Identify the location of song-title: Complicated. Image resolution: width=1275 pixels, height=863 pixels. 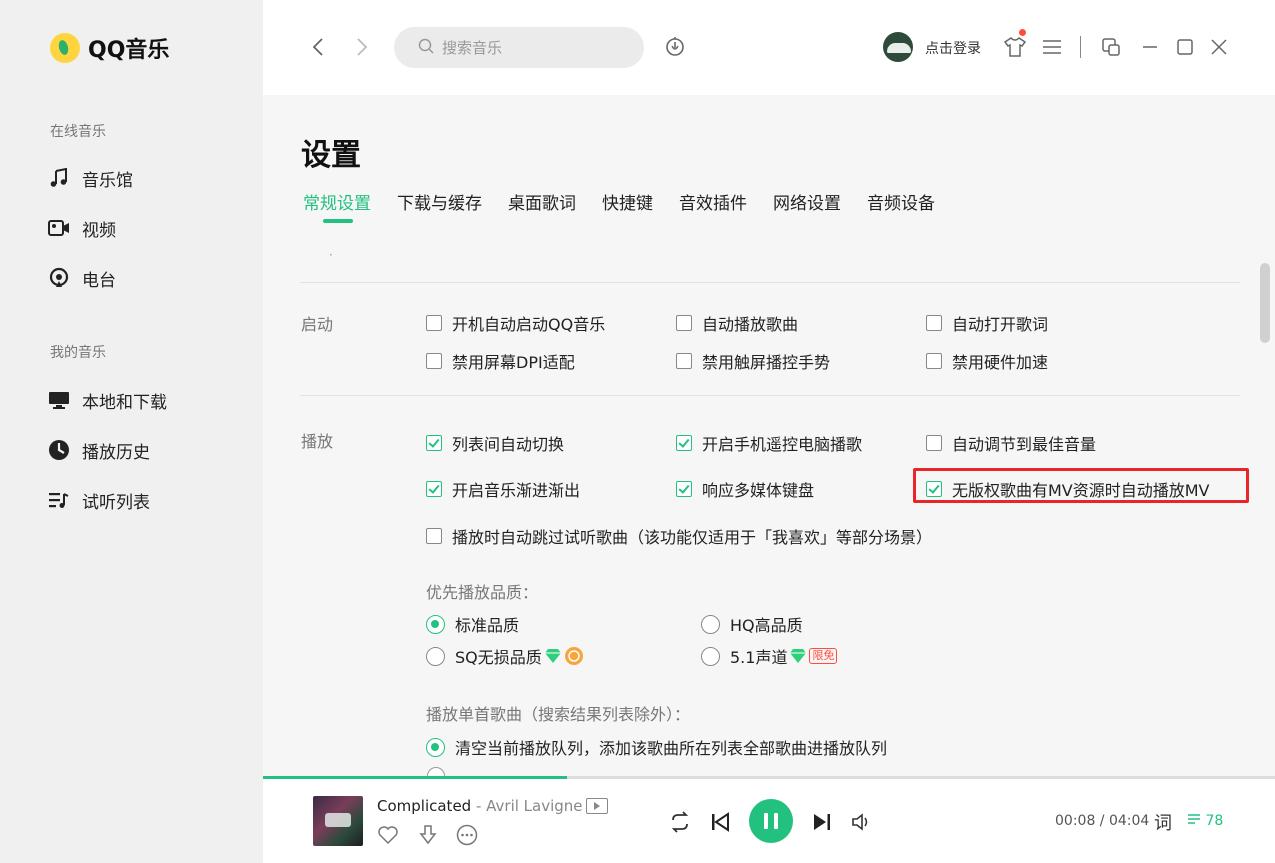
(424, 806).